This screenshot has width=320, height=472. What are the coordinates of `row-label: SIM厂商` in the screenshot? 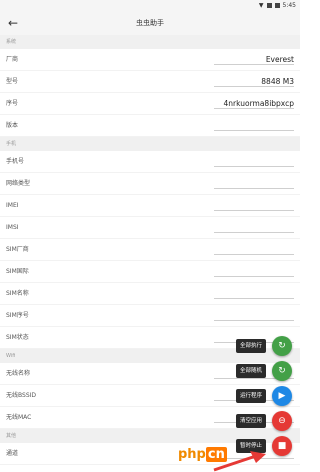 It's located at (17, 249).